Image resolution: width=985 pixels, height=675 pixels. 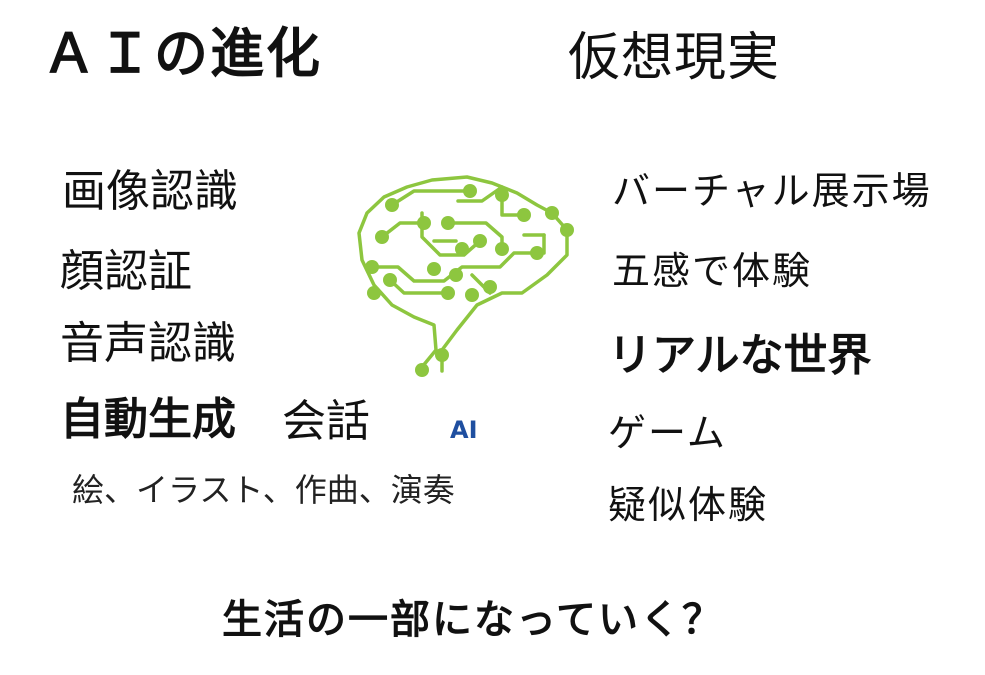 What do you see at coordinates (263, 490) in the screenshot?
I see `item-examples: 絵、イラスト、作曲、演奏` at bounding box center [263, 490].